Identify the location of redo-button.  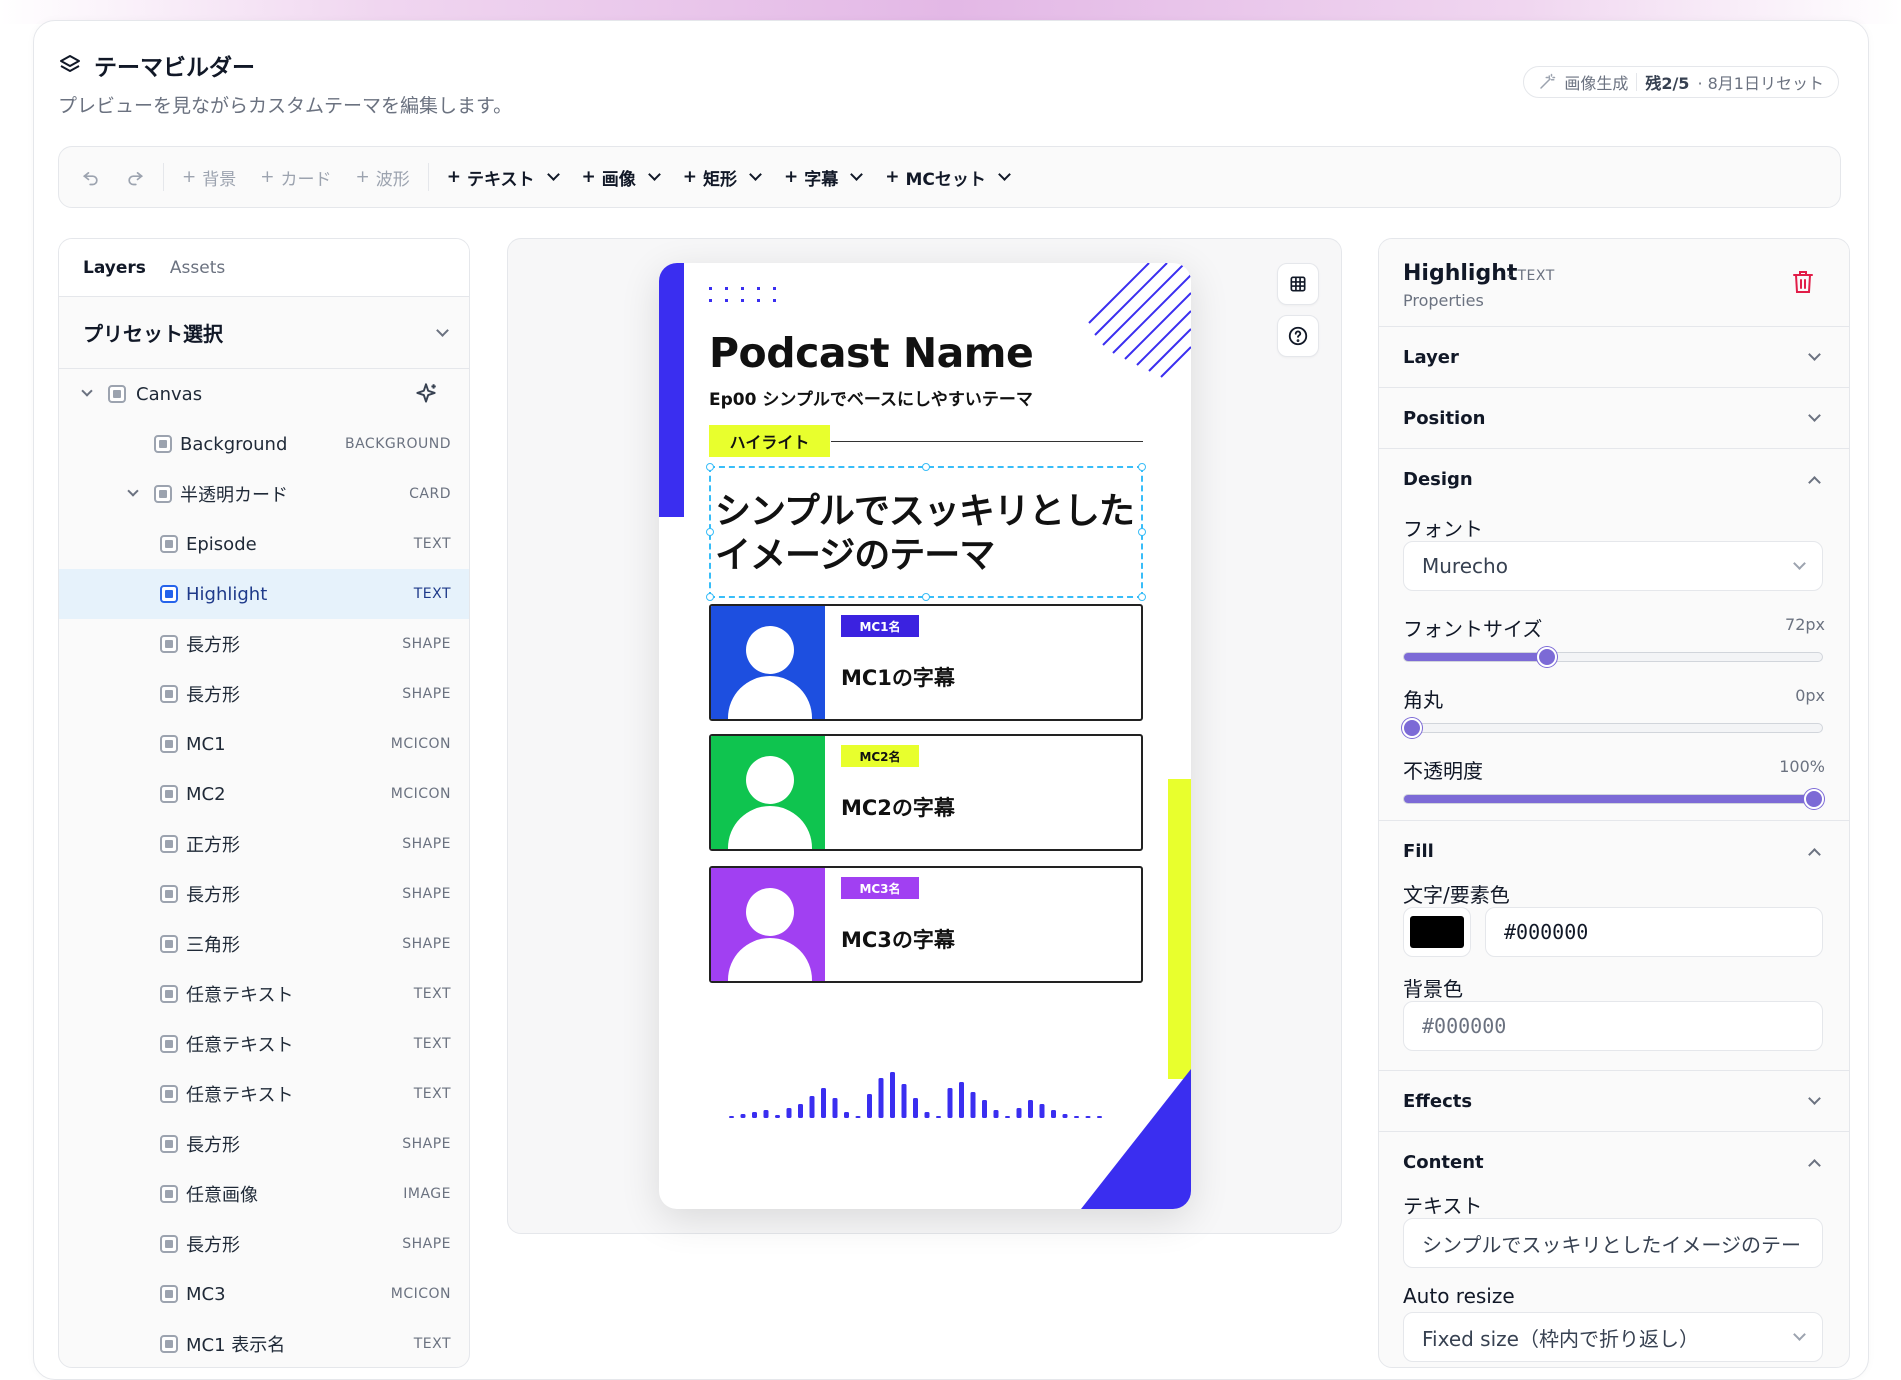
(135, 177).